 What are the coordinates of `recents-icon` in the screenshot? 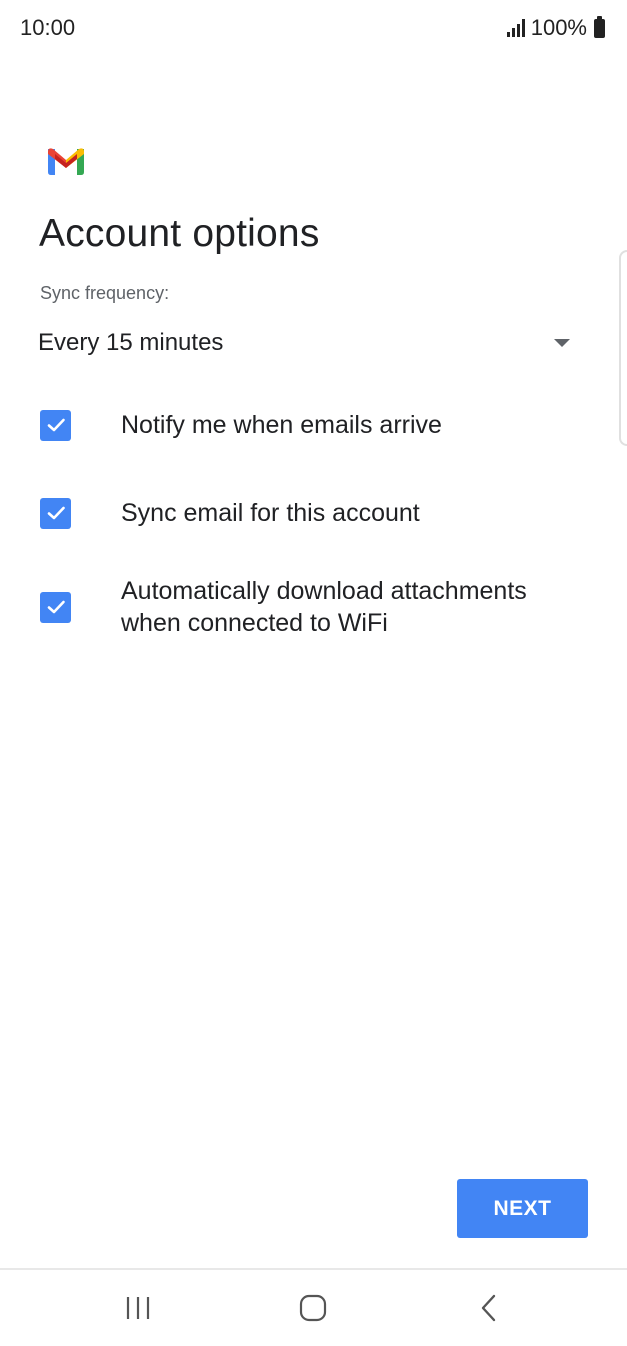 It's located at (138, 1308).